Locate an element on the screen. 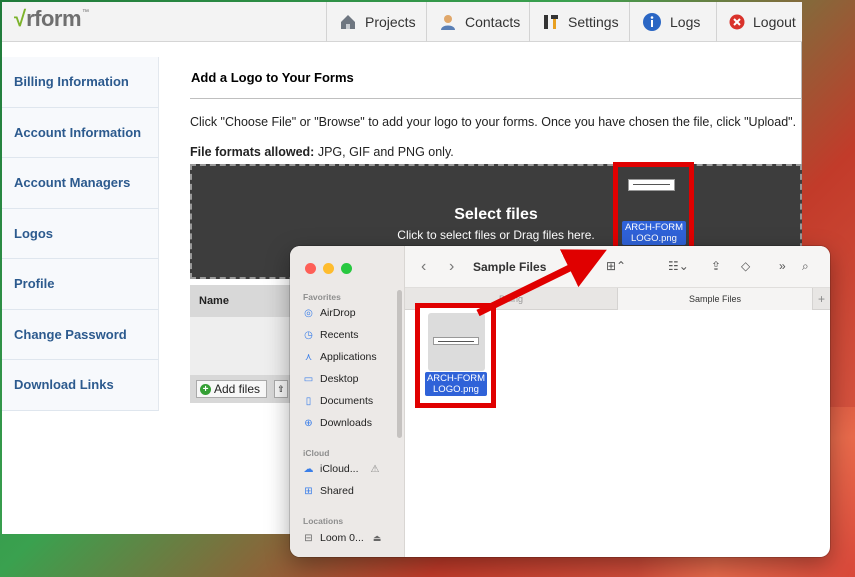 The height and width of the screenshot is (577, 855). shared-folder-icon: ⊞ is located at coordinates (308, 491).